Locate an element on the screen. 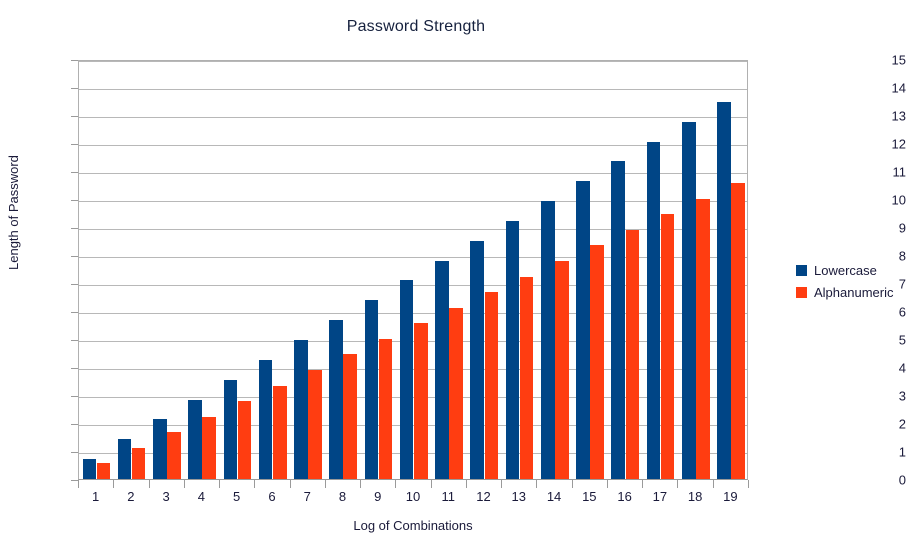  legend-item-alphanumeric: Alphanumeric is located at coordinates (850, 292).